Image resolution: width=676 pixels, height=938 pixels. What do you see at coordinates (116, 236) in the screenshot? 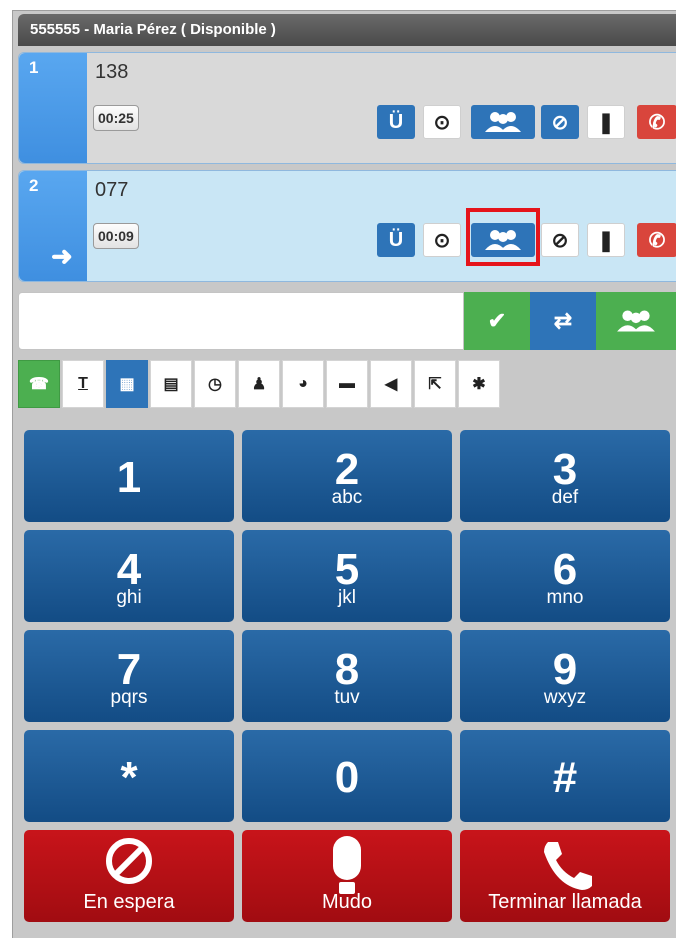
I see `call-timer: 00:09` at bounding box center [116, 236].